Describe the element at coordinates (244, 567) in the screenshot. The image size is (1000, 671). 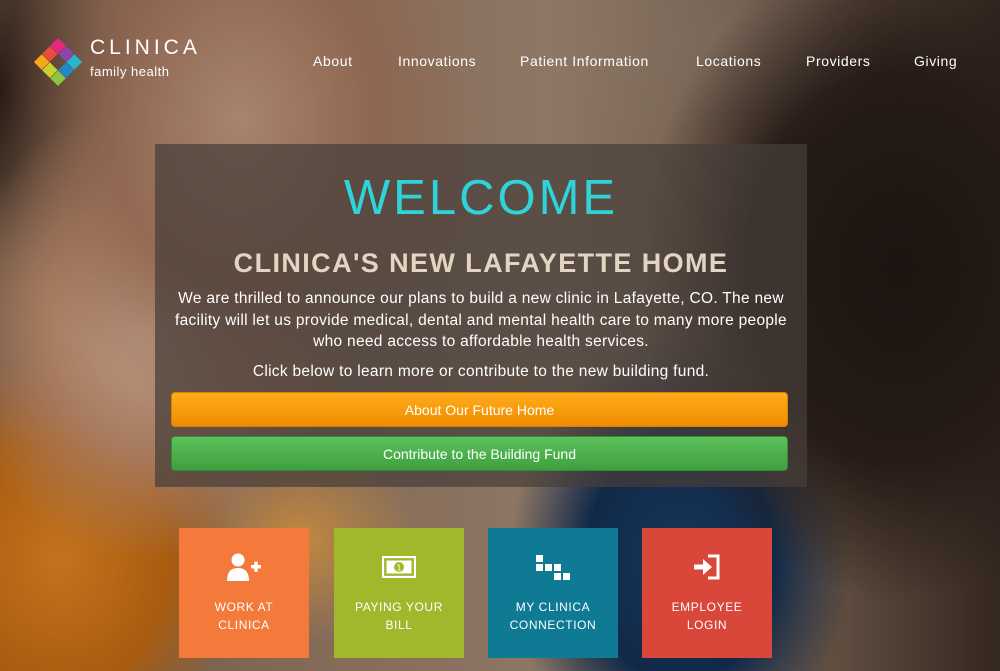
I see `add-user-icon` at that location.